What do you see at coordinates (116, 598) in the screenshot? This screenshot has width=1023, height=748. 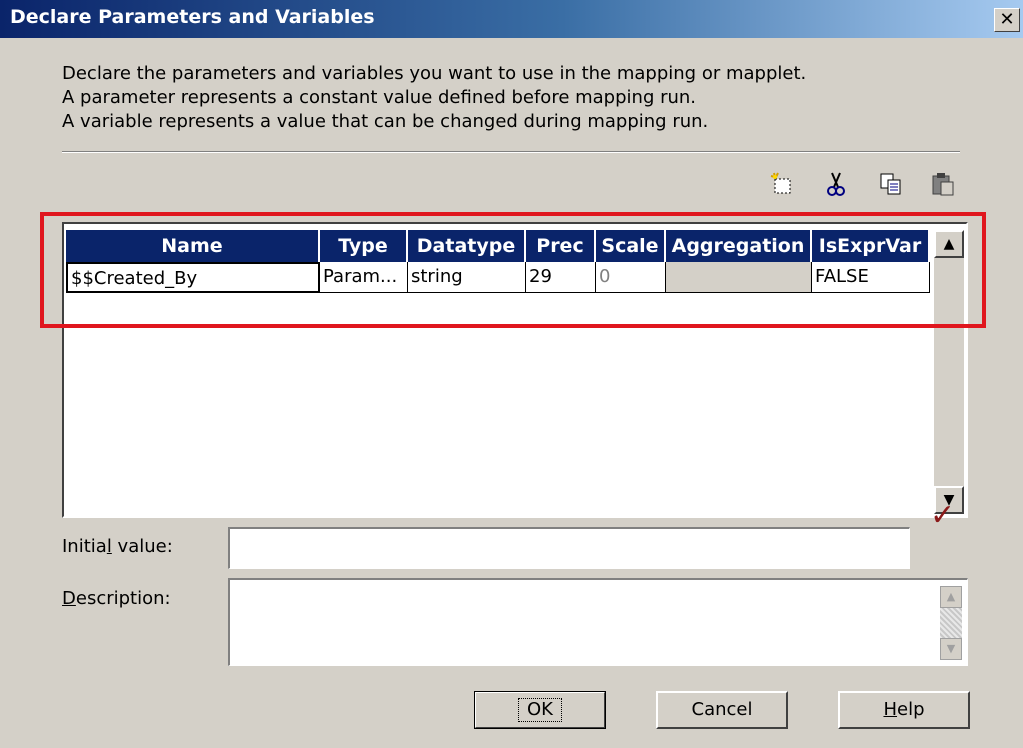 I see `description-label: Description:` at bounding box center [116, 598].